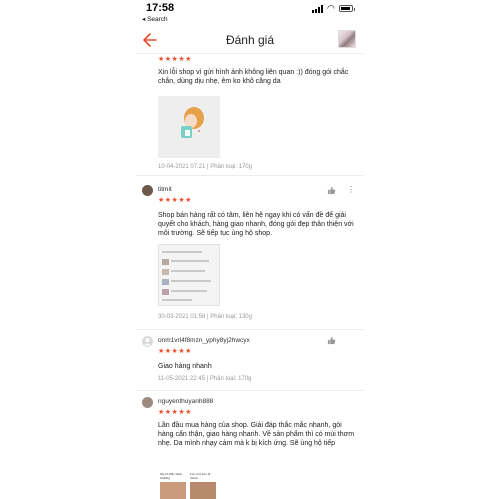  Describe the element at coordinates (192, 122) in the screenshot. I see `cartoon-image` at that location.